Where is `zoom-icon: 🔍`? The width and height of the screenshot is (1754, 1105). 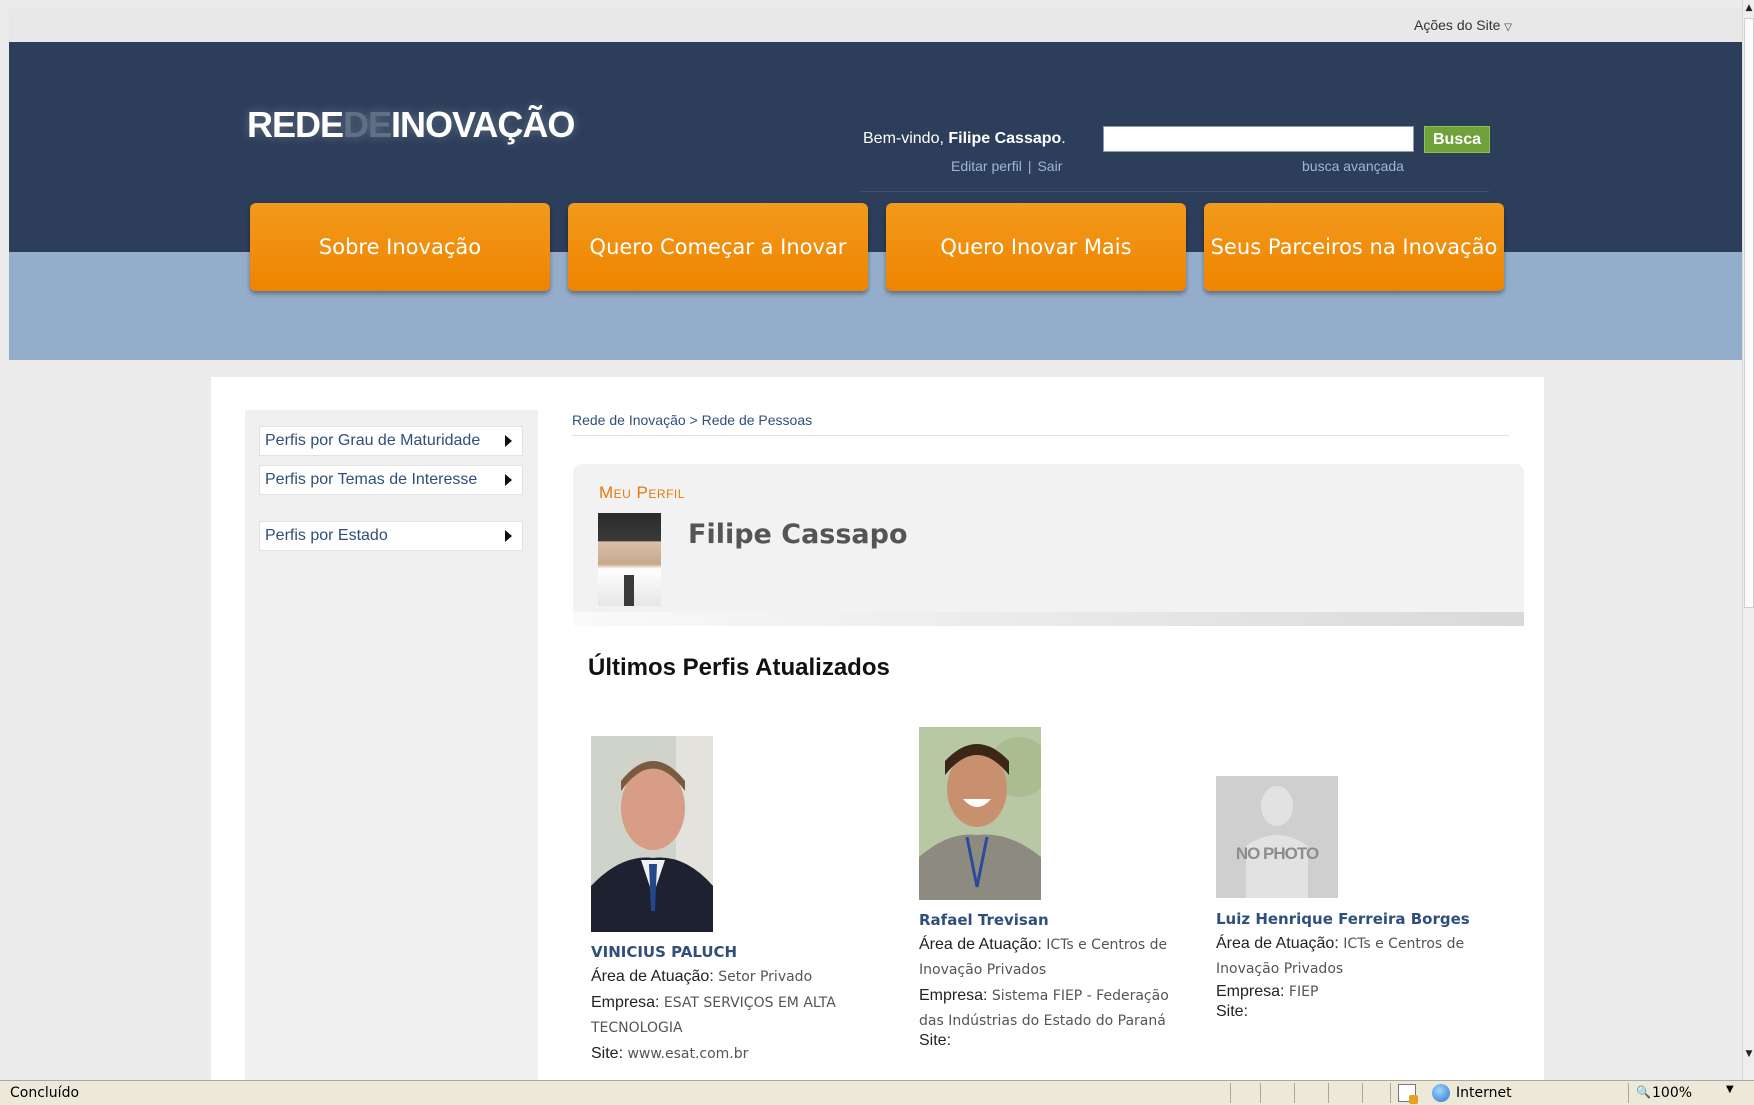 zoom-icon: 🔍 is located at coordinates (1643, 1092).